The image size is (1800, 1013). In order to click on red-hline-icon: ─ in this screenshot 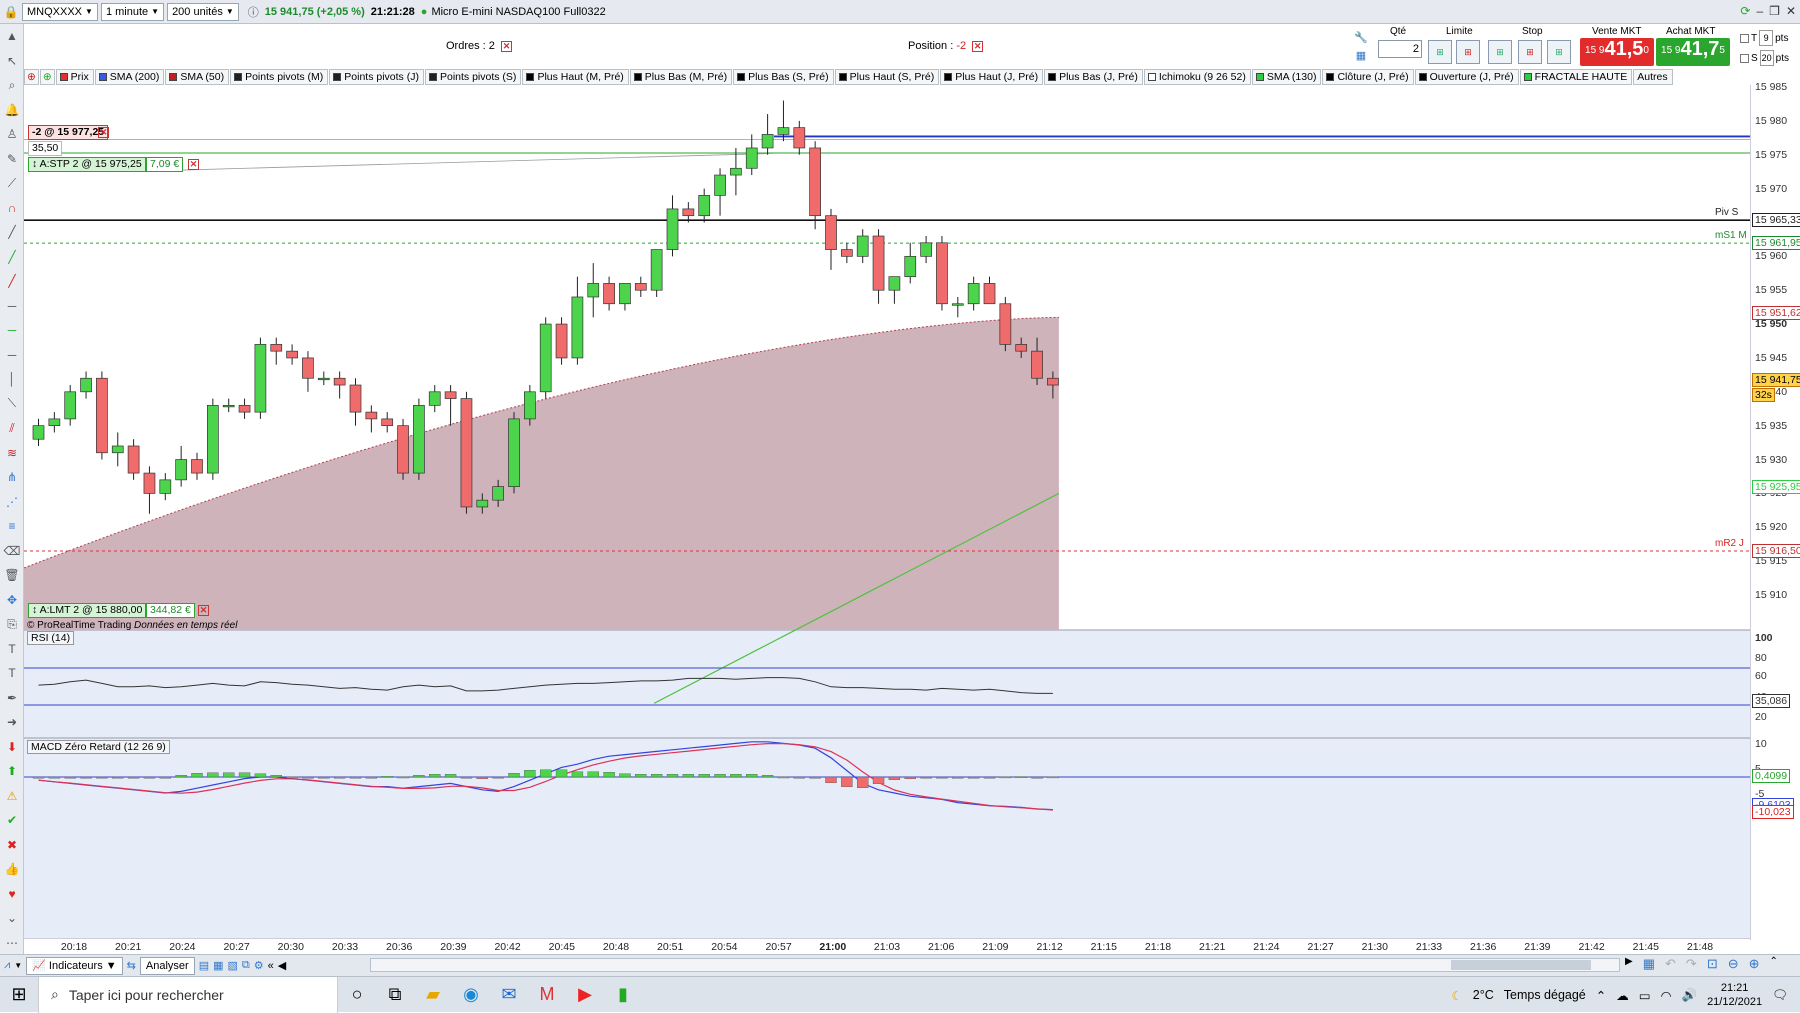, I will do `click(12, 355)`.